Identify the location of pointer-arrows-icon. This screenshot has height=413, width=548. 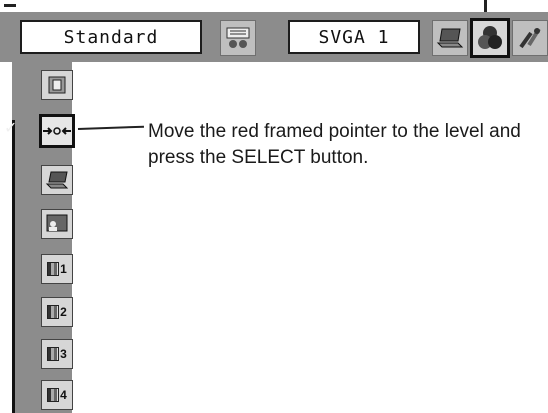
(57, 131).